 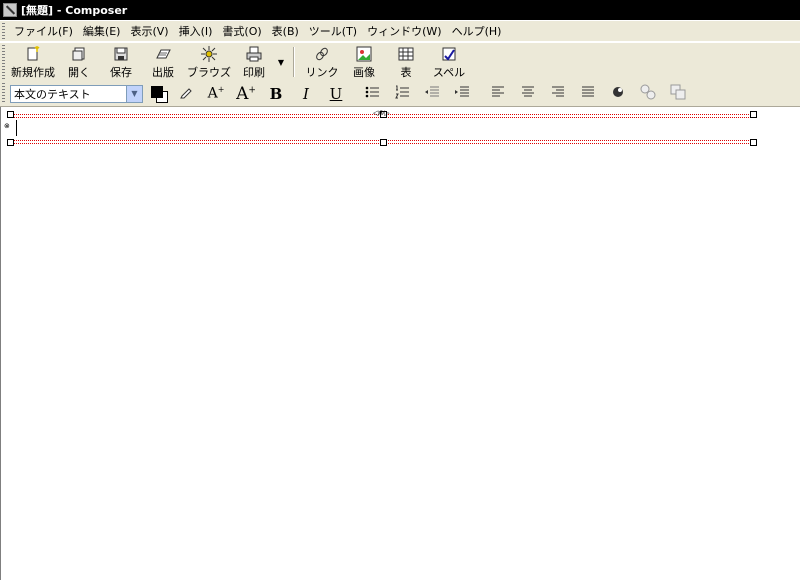 I want to click on print-button-label: 印刷, so click(x=254, y=72).